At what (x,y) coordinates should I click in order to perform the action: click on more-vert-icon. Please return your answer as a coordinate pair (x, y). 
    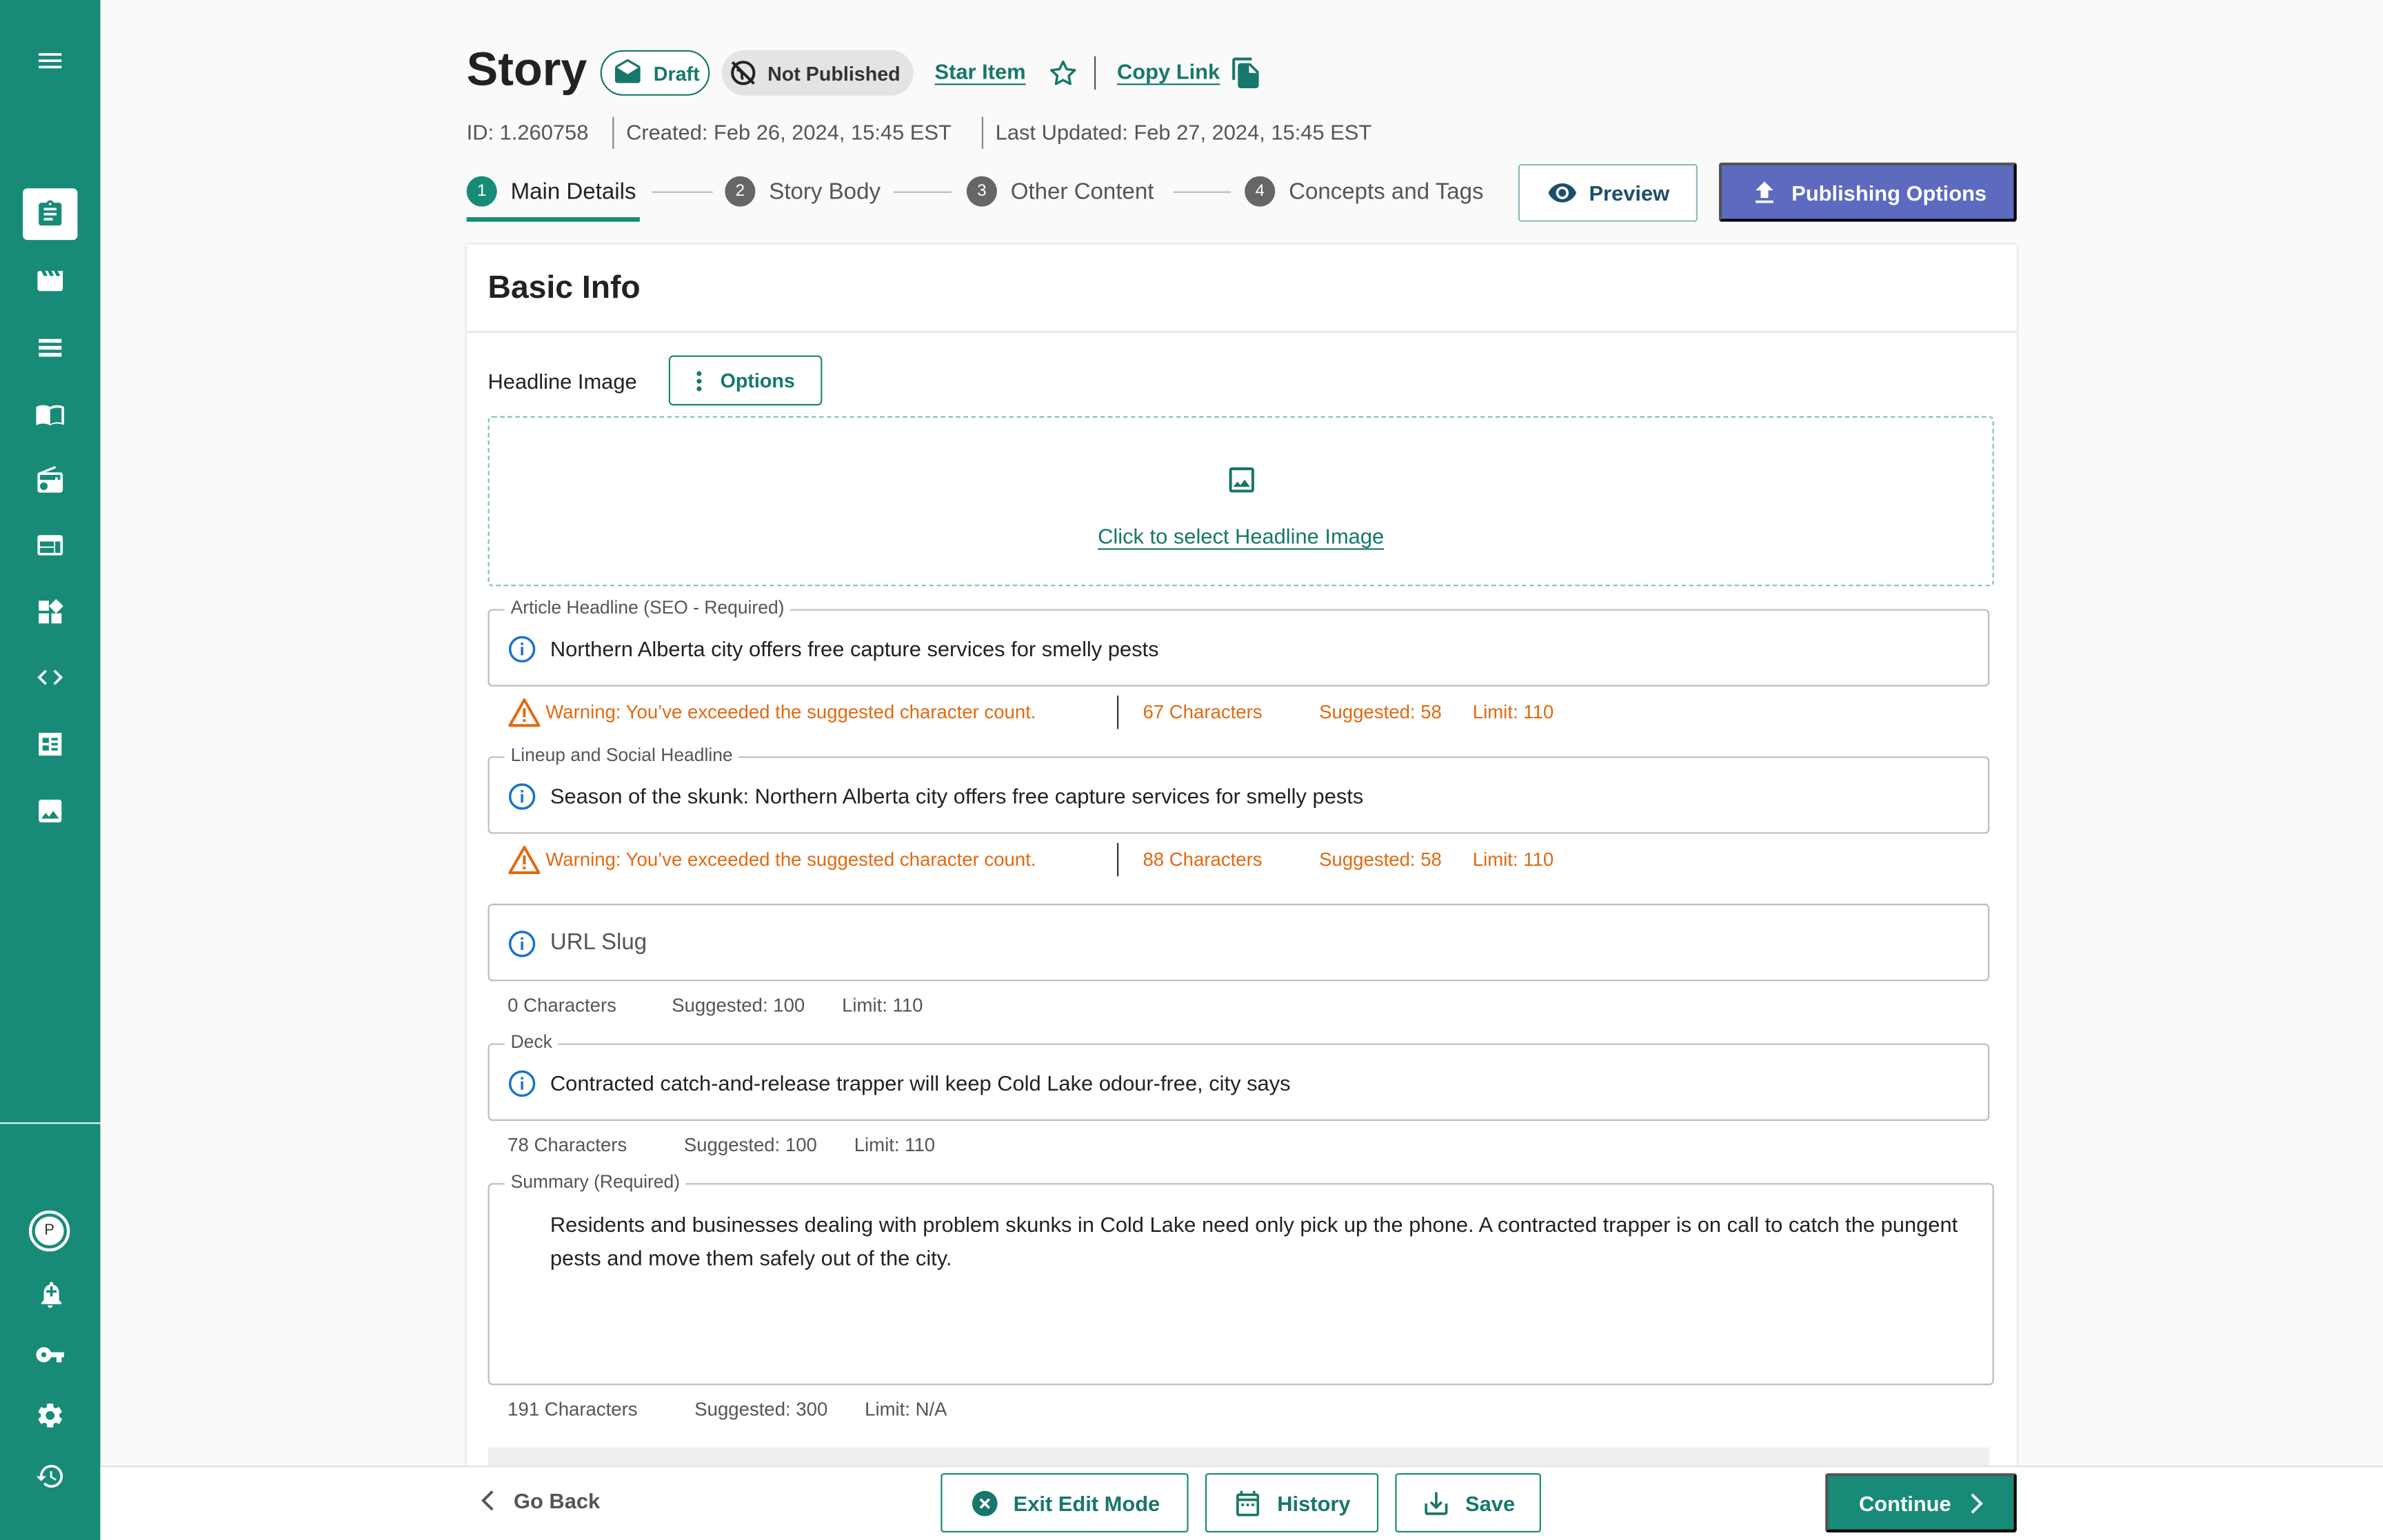
    Looking at the image, I should click on (699, 380).